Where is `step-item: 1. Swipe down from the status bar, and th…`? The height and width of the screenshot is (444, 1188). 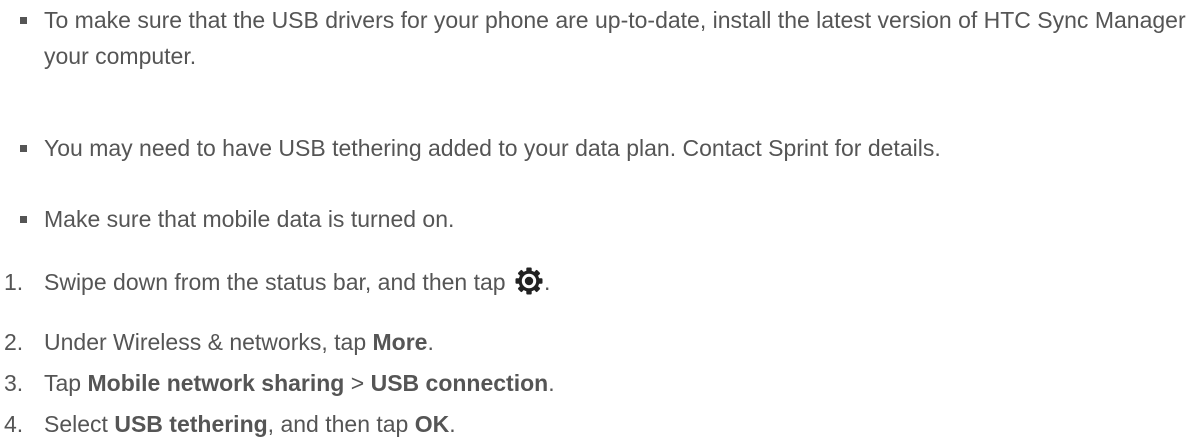
step-item: 1. Swipe down from the status bar, and th… is located at coordinates (594, 282).